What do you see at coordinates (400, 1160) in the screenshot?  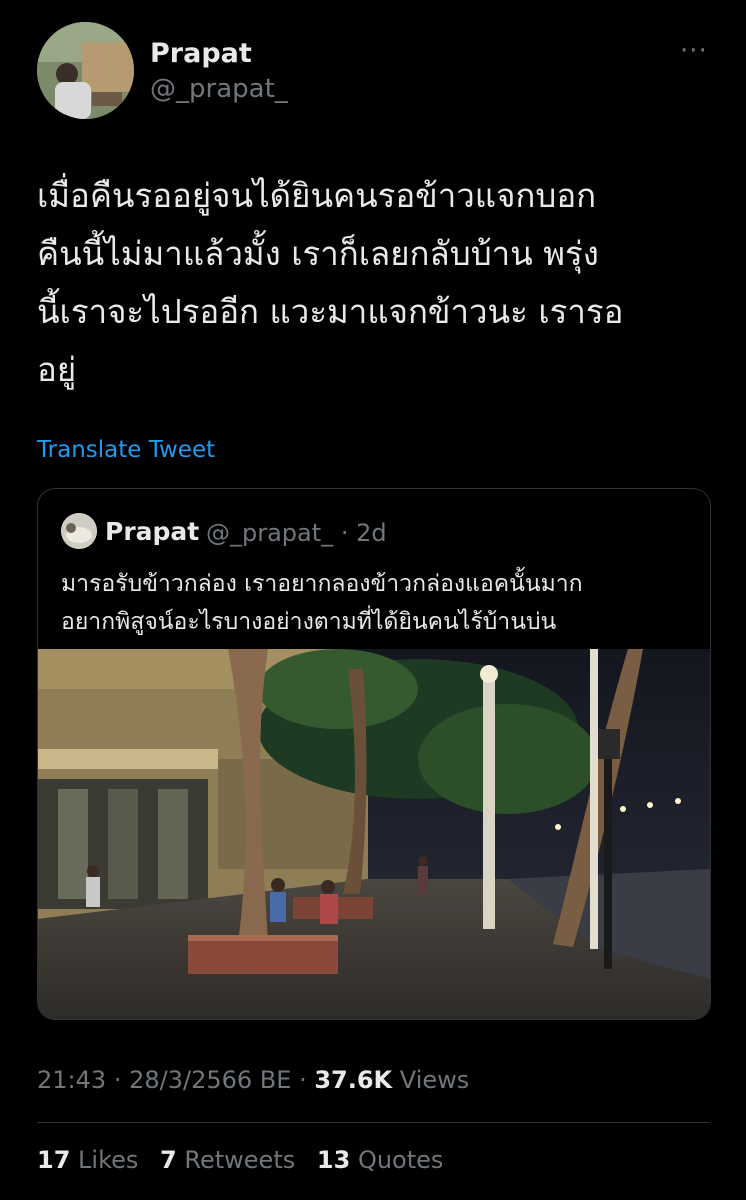 I see `quotes-label: Quotes` at bounding box center [400, 1160].